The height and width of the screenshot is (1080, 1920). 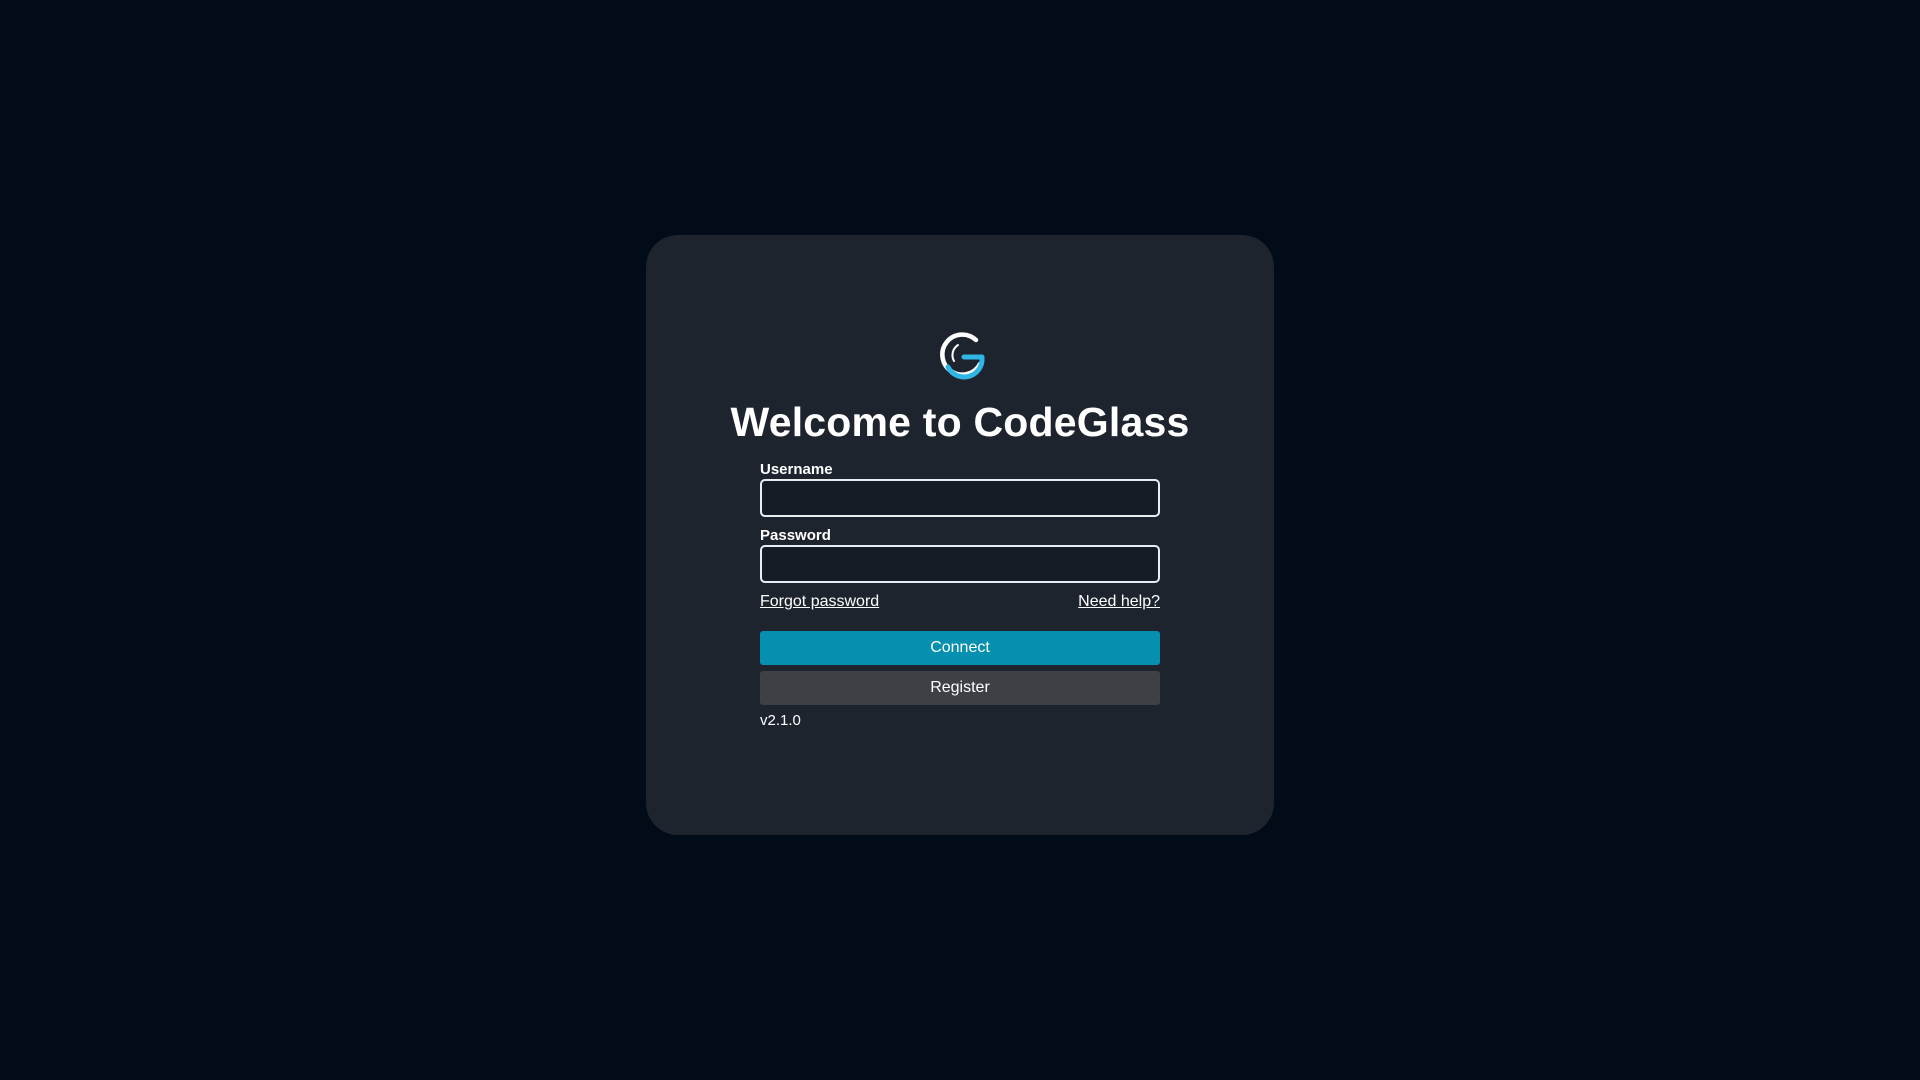 What do you see at coordinates (962, 356) in the screenshot?
I see `codeglass-logo-icon` at bounding box center [962, 356].